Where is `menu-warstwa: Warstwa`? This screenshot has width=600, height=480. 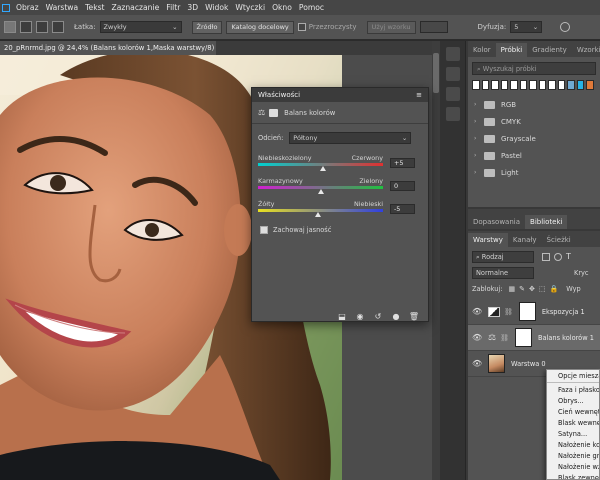
menu-warstwa: Warstwa is located at coordinates (62, 7).